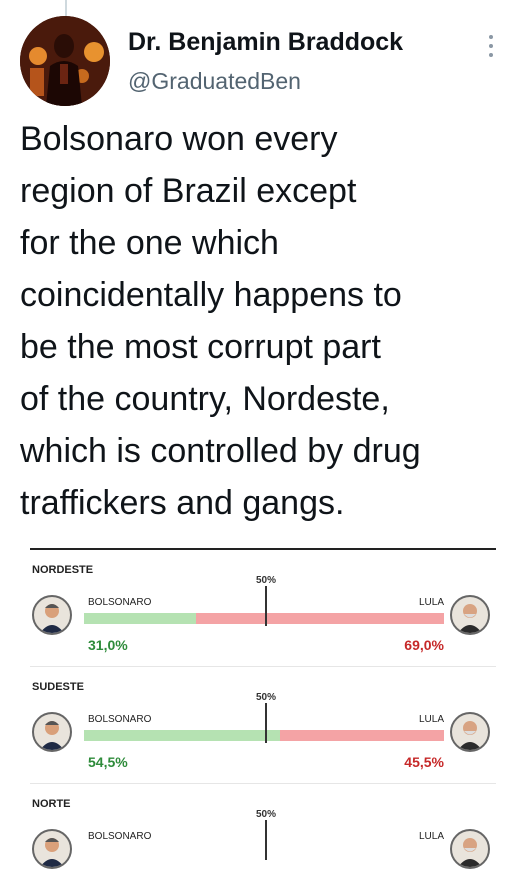  What do you see at coordinates (188, 191) in the screenshot?
I see `tweet-text-line: region of Brazil except` at bounding box center [188, 191].